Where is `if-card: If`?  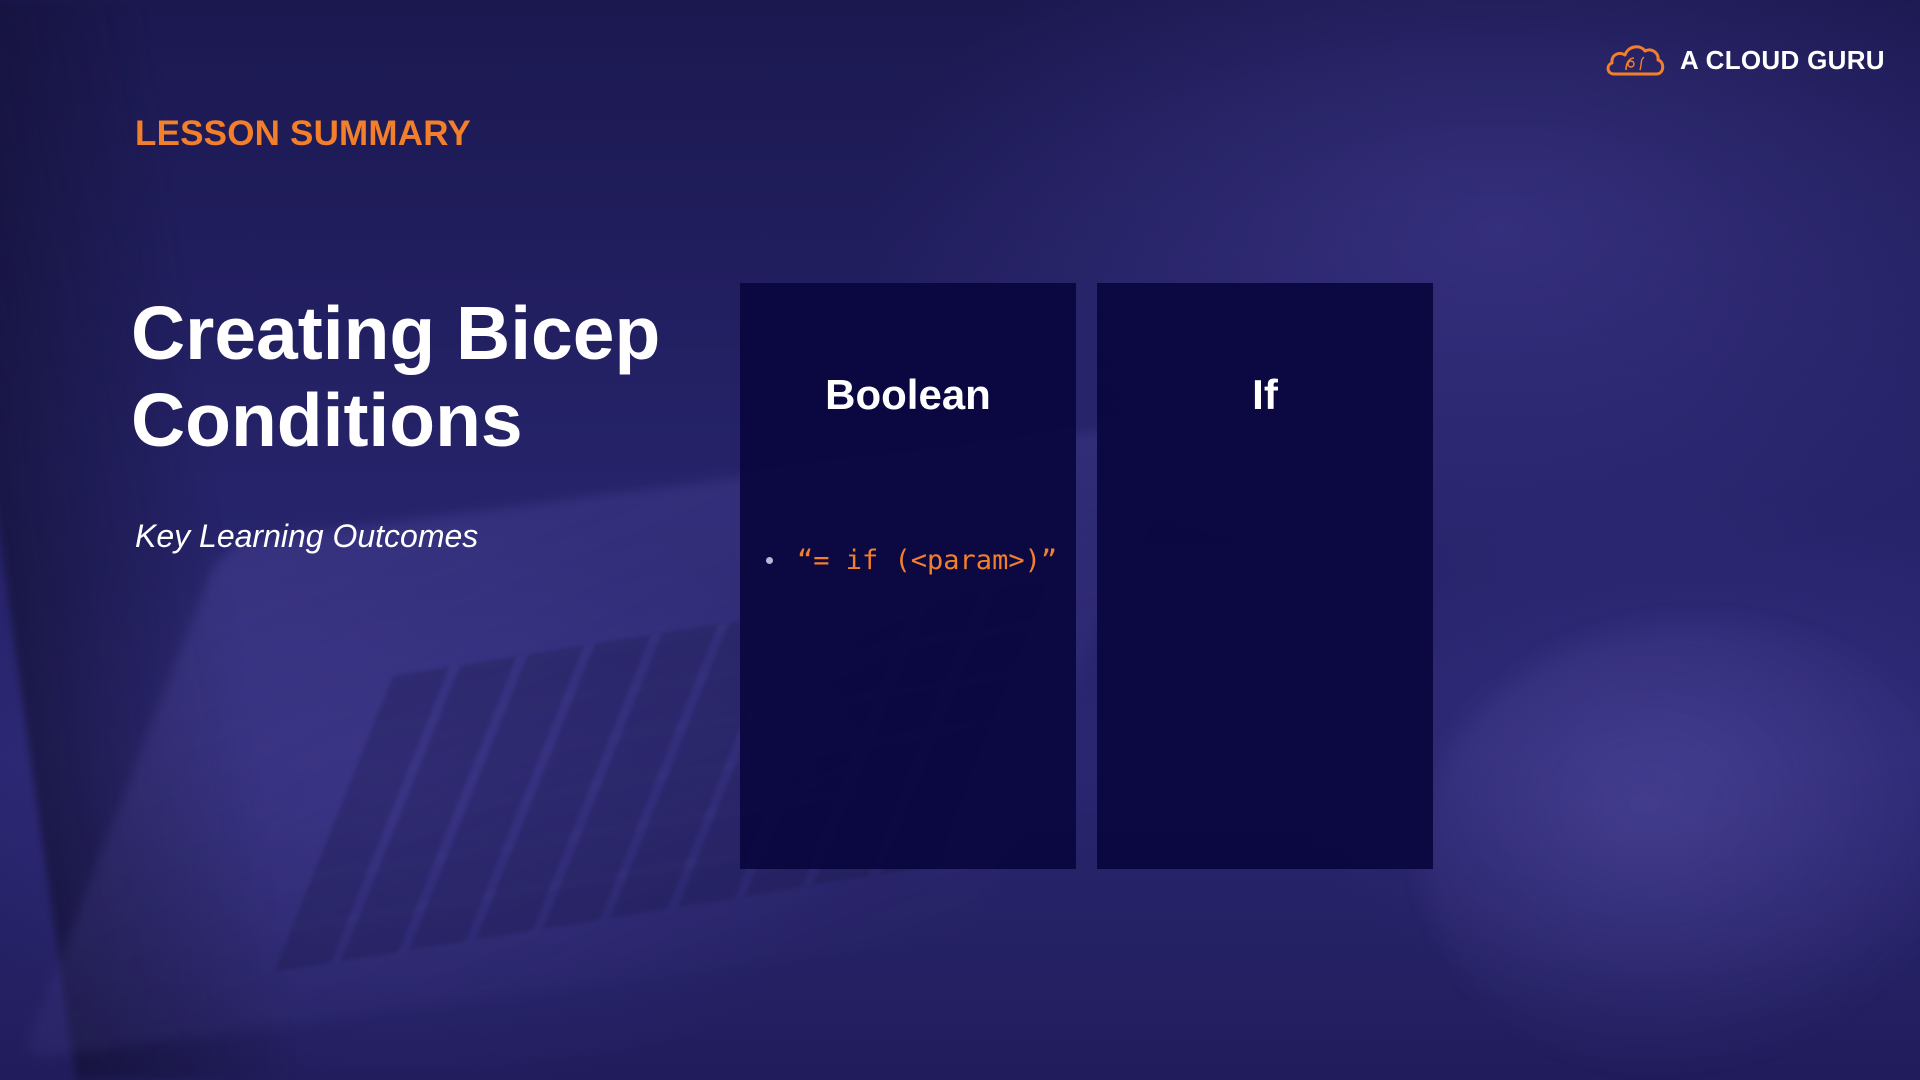 if-card: If is located at coordinates (1265, 576).